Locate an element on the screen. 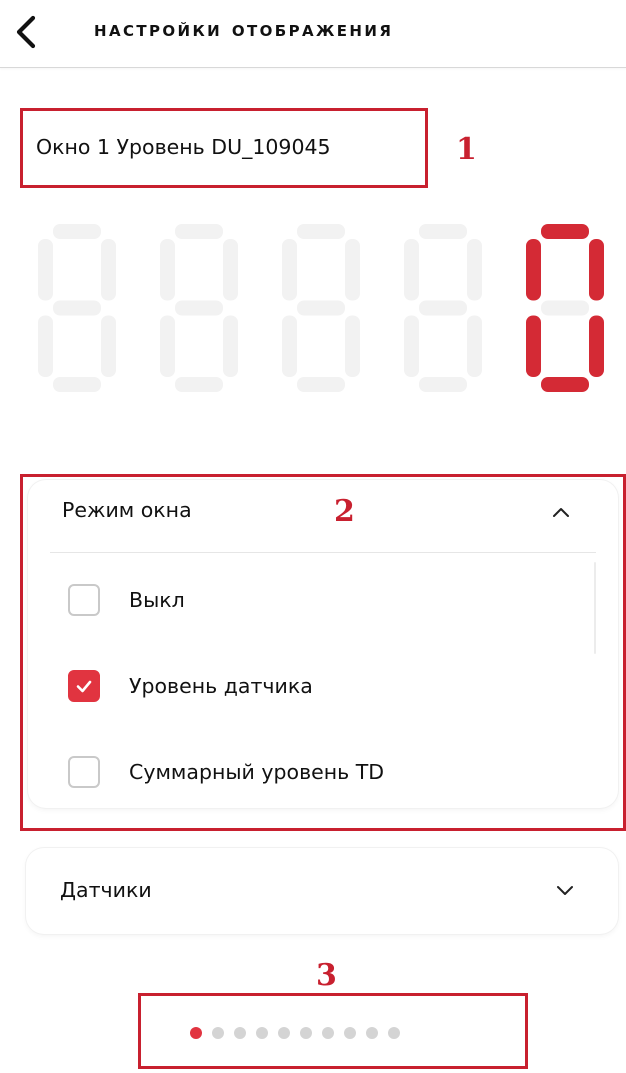 The height and width of the screenshot is (1073, 626). sensors-panel: Датчики is located at coordinates (322, 891).